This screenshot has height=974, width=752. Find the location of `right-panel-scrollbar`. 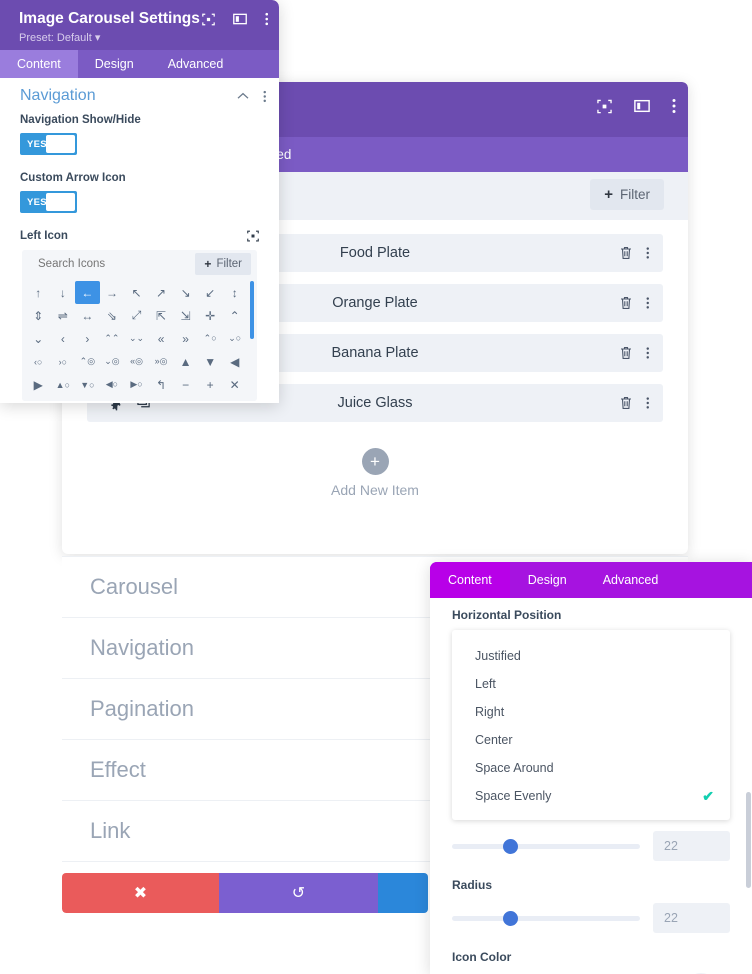

right-panel-scrollbar is located at coordinates (748, 840).